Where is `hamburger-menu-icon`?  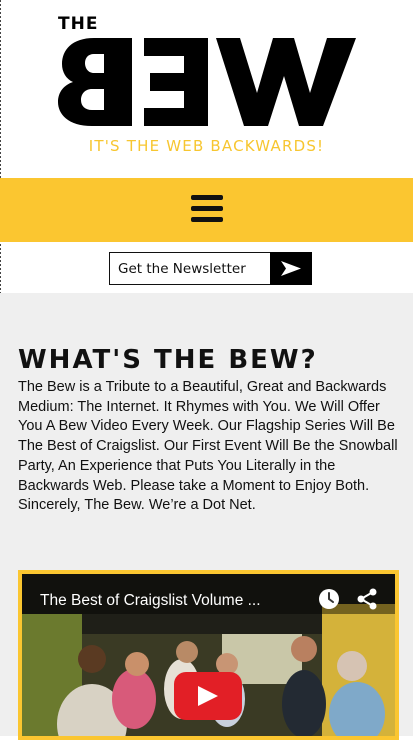
hamburger-menu-icon is located at coordinates (207, 209).